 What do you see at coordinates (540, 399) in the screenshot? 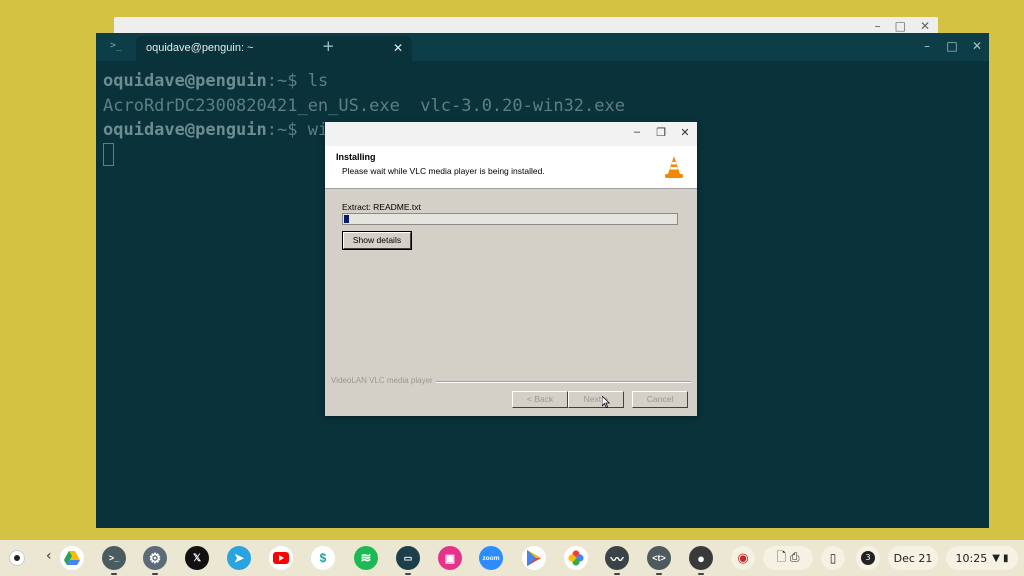
I see `back-button: < Back` at bounding box center [540, 399].